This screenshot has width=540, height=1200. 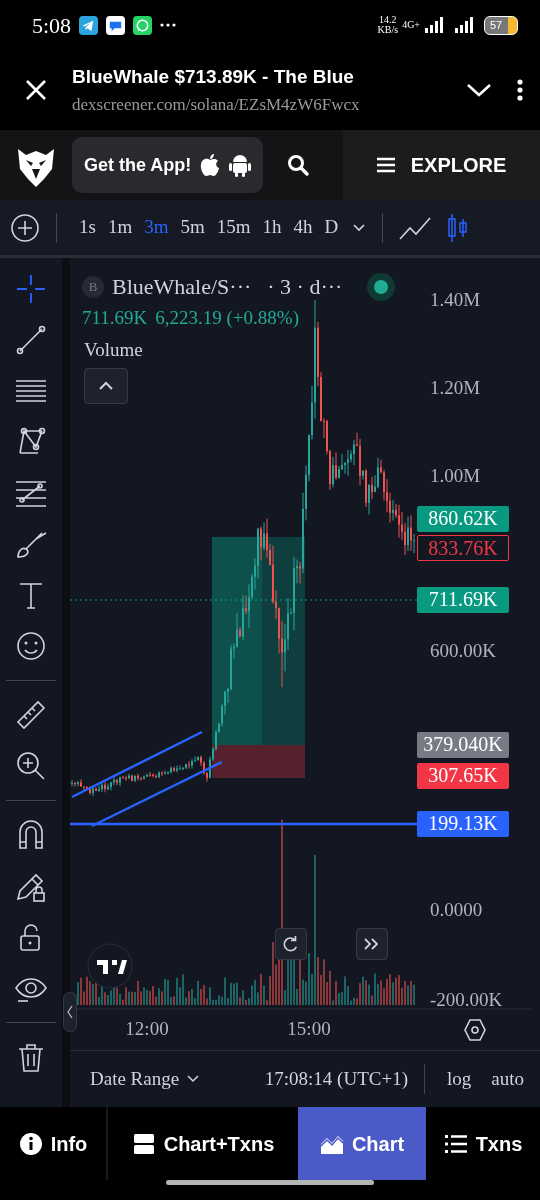 I want to click on price-axis-label: 1.20M, so click(x=455, y=387).